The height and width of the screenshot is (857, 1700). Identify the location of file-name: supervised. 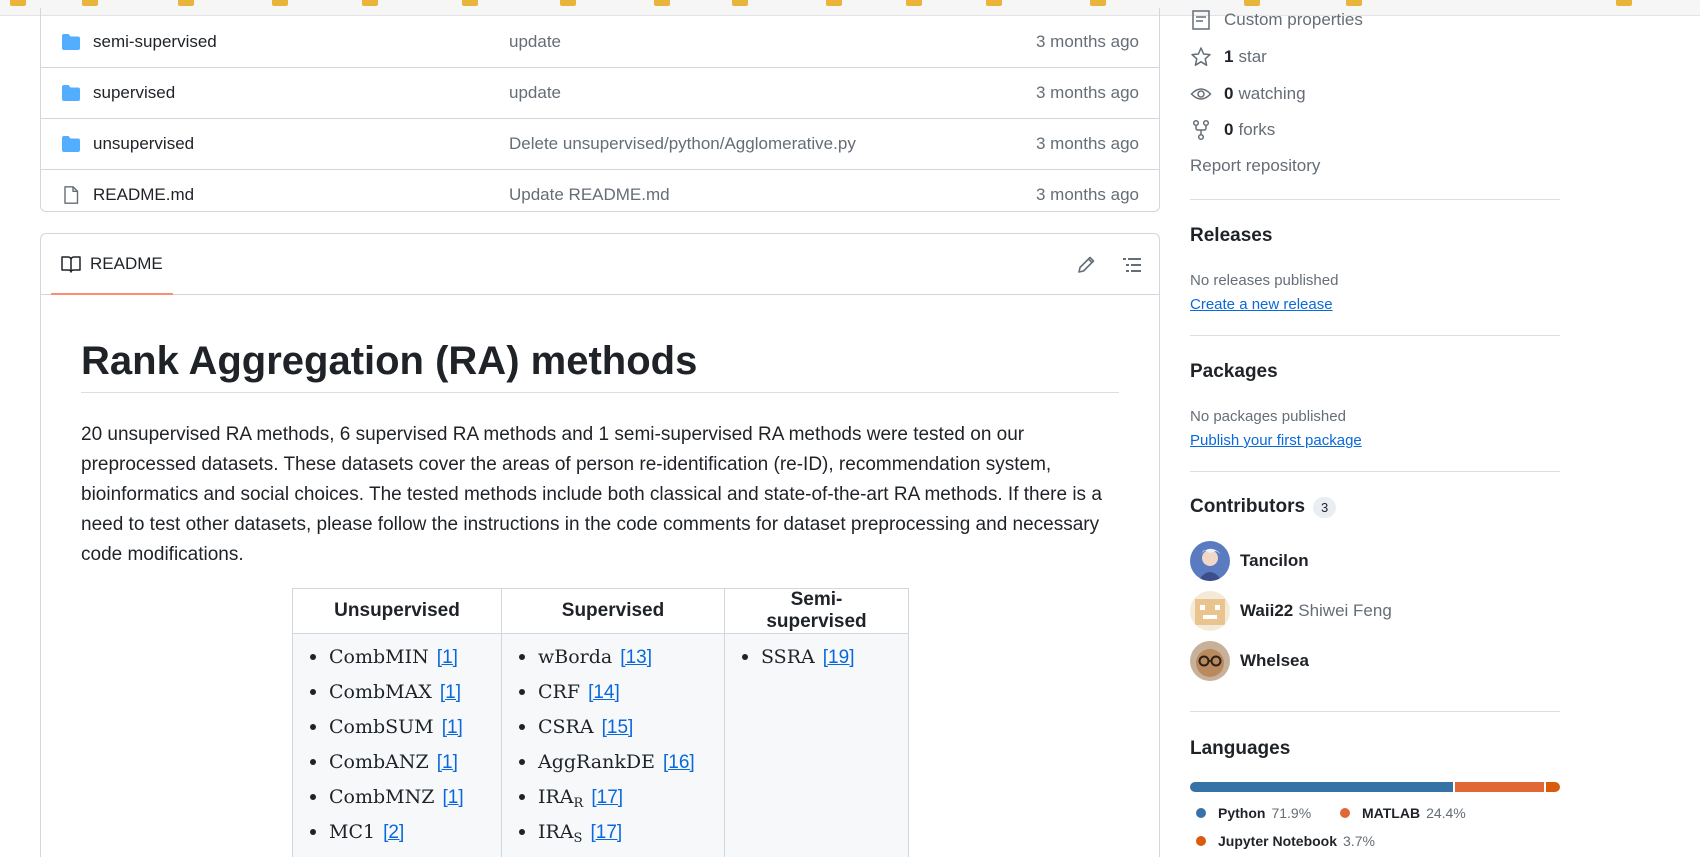
(134, 93).